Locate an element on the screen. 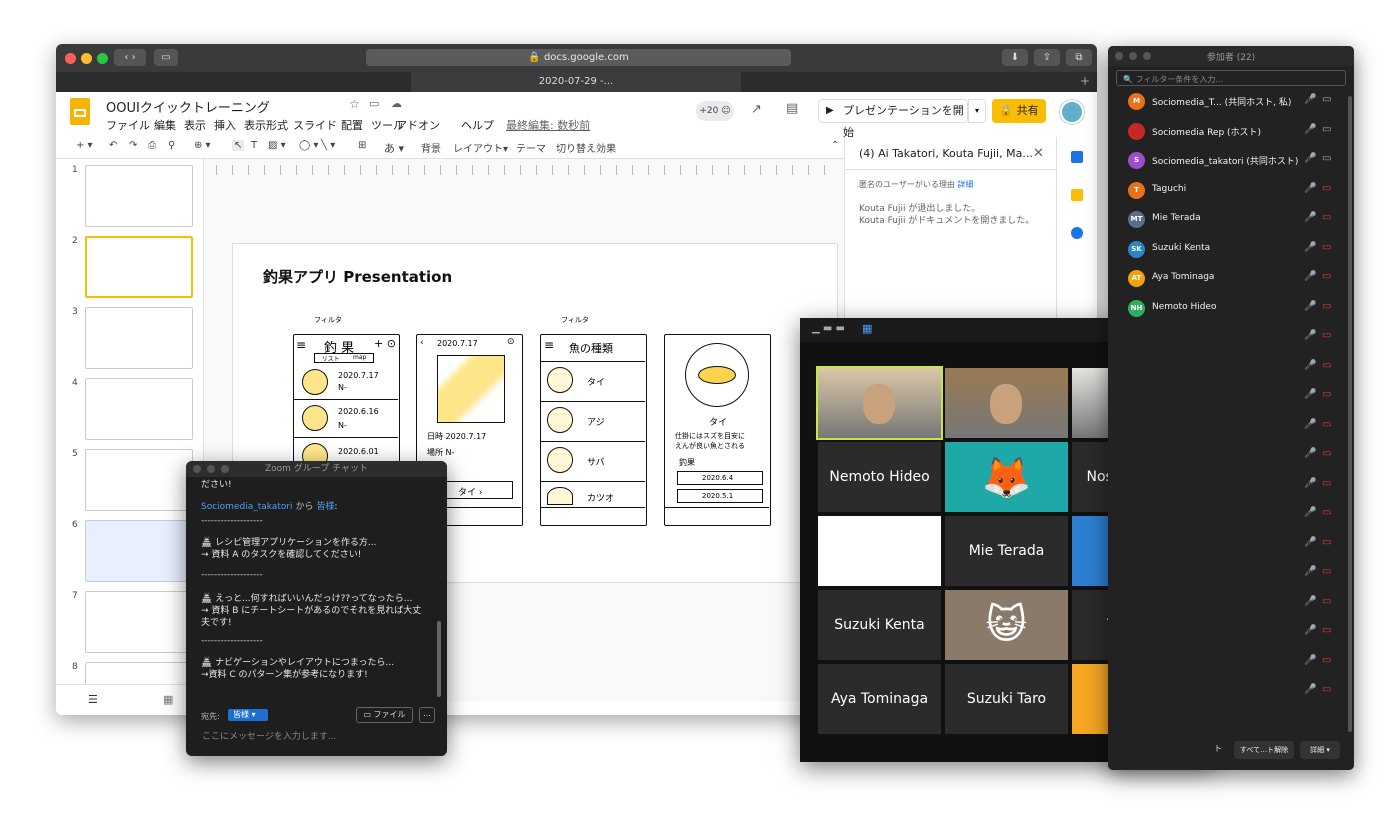 The image size is (1400, 824). participant-row: Sociomedia Rep (ホスト) 🎤 ▭ is located at coordinates (1228, 131).